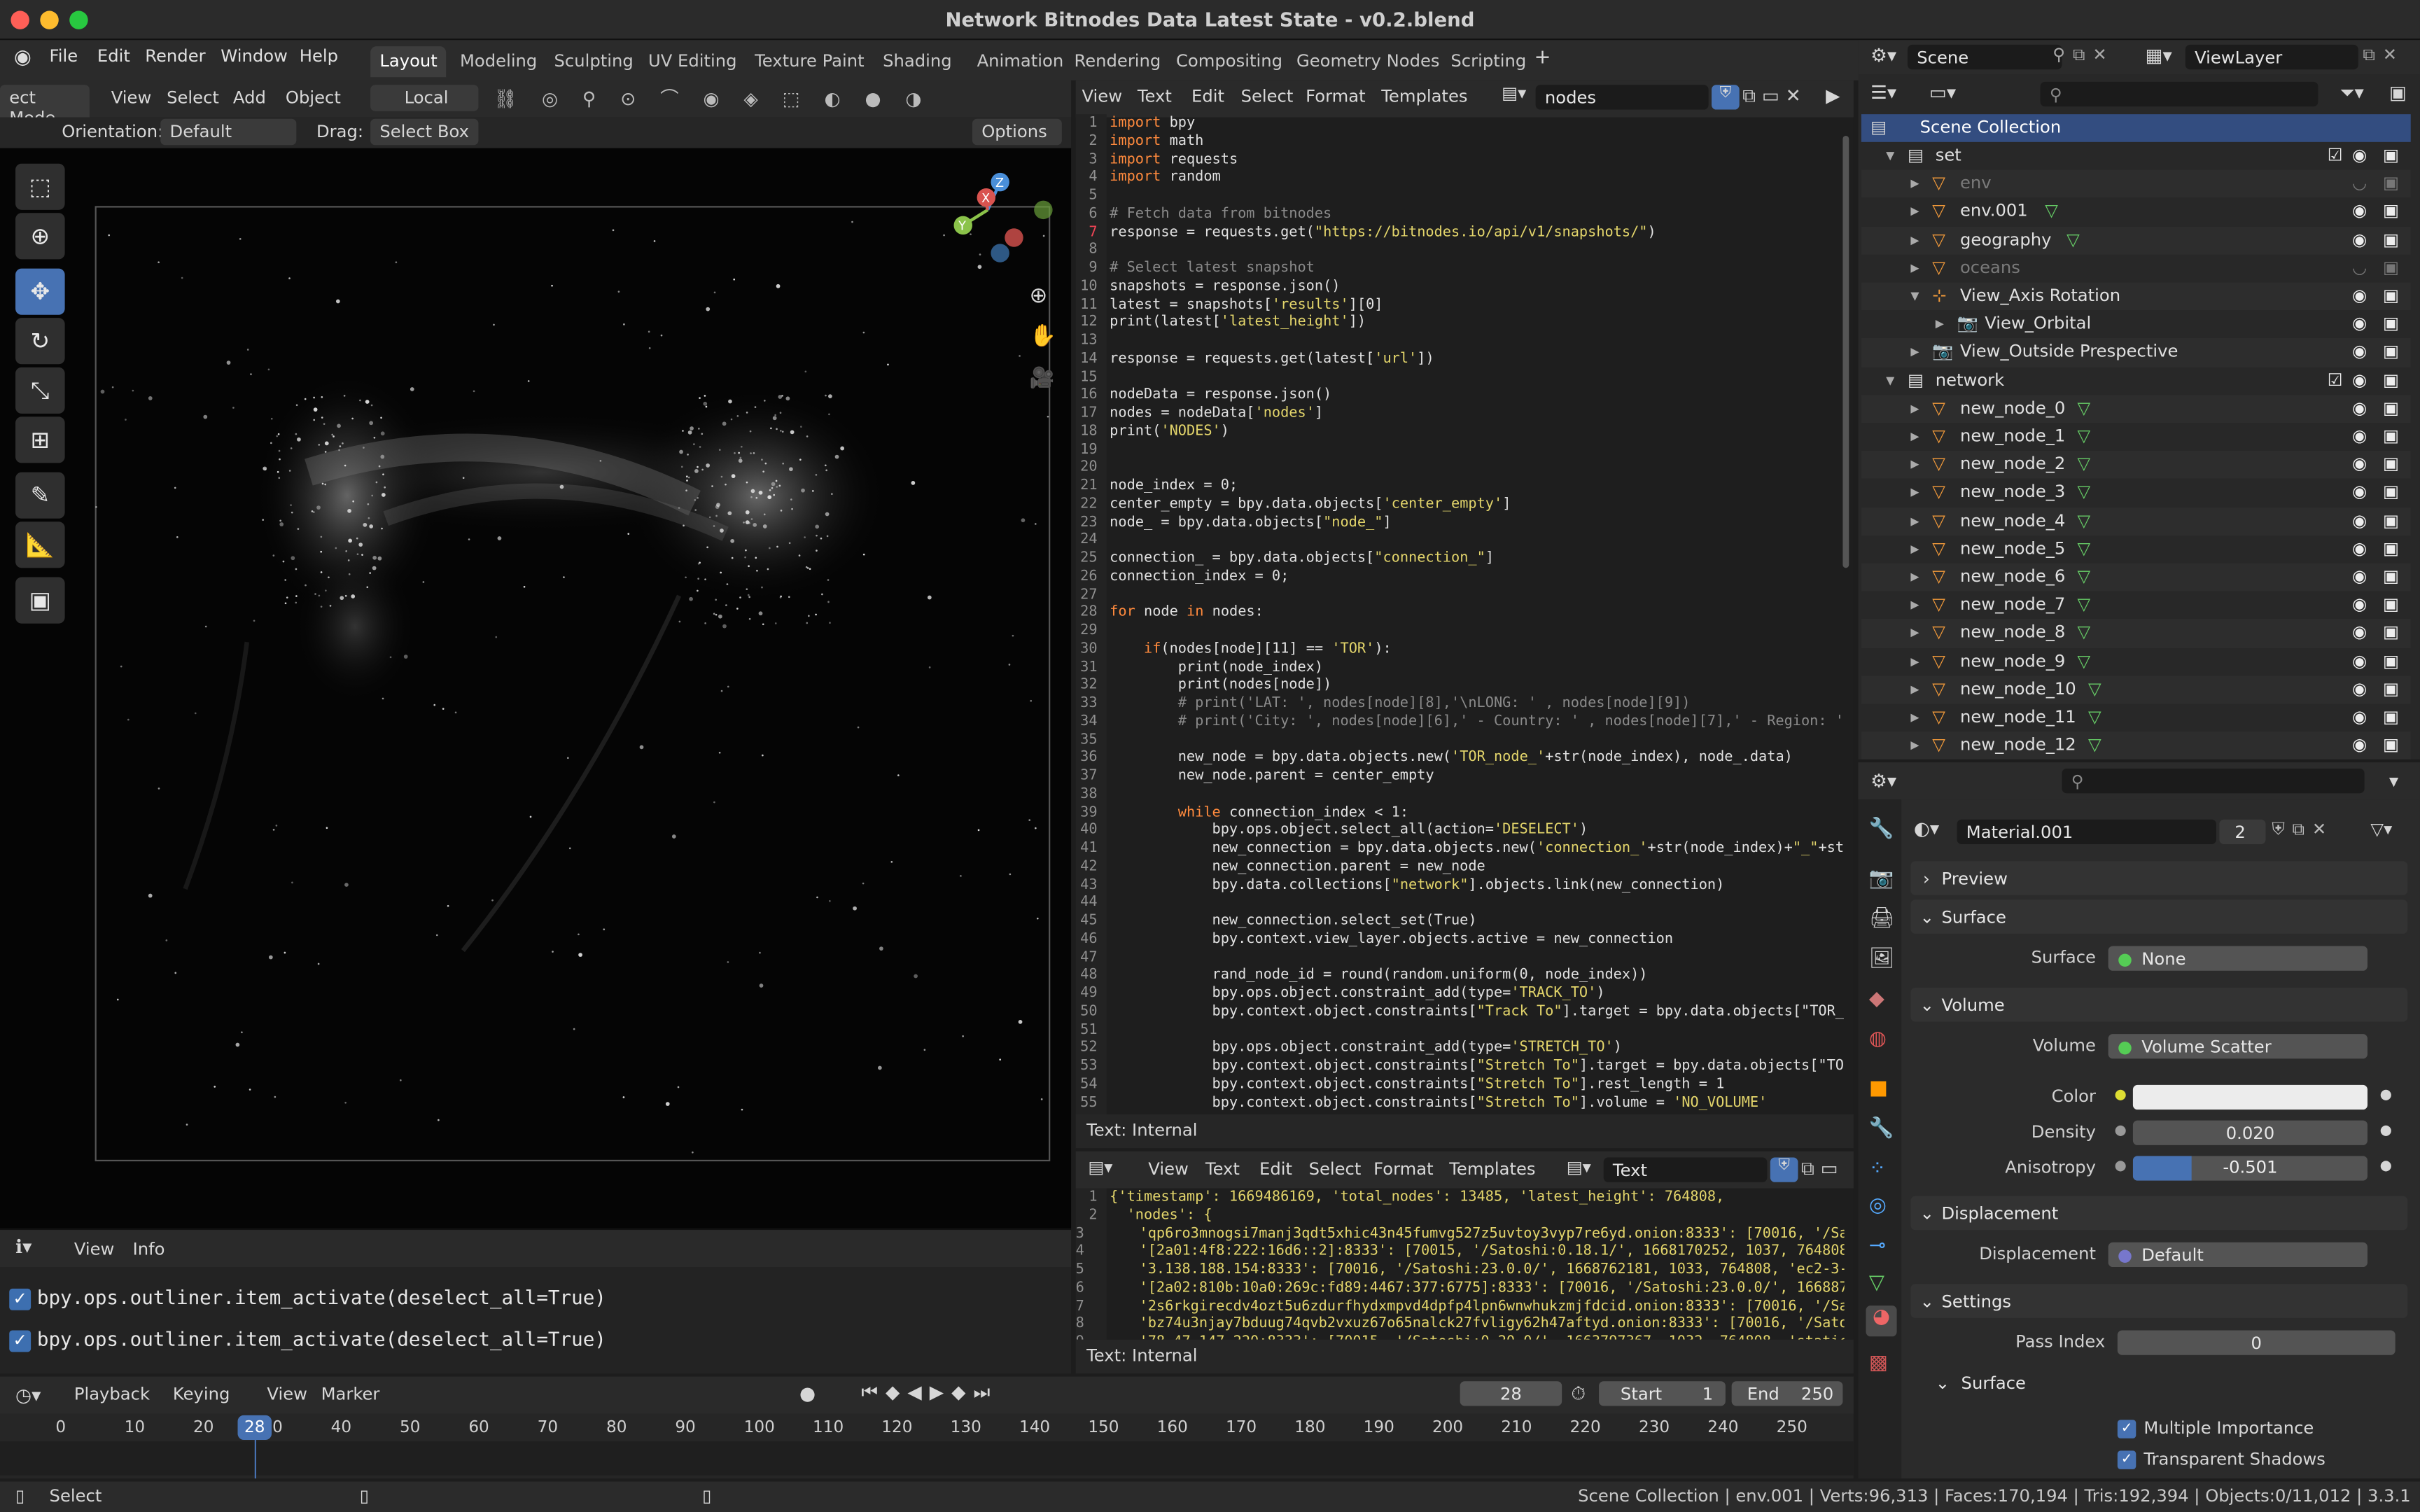 This screenshot has width=2420, height=1512. Describe the element at coordinates (2159, 916) in the screenshot. I see `surface-panel: ⌄ Surface` at that location.